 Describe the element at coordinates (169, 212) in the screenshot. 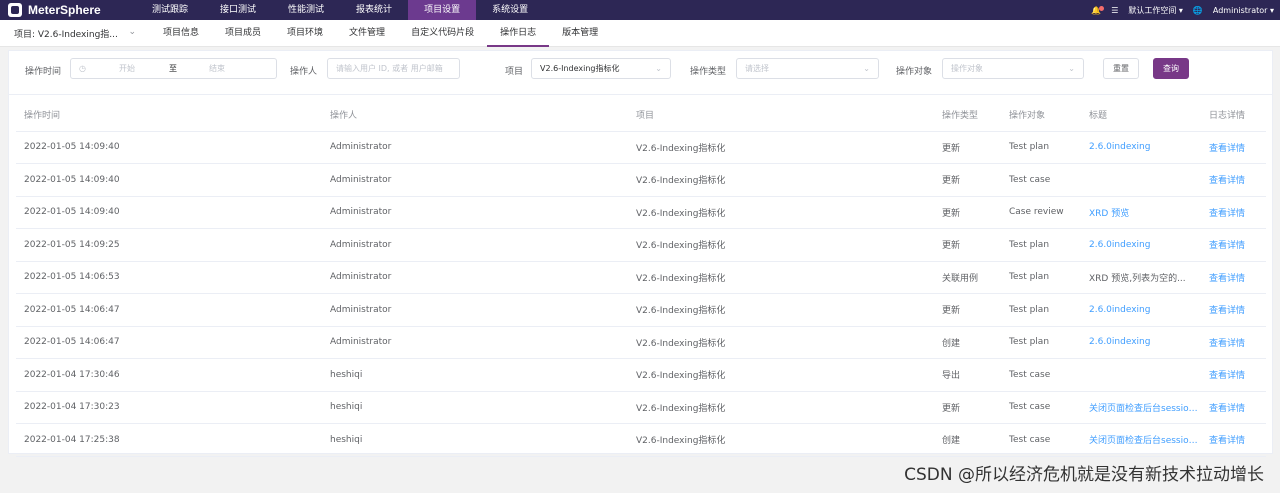

I see `operation-time-cell: 2022-01-05 14:09:40` at that location.